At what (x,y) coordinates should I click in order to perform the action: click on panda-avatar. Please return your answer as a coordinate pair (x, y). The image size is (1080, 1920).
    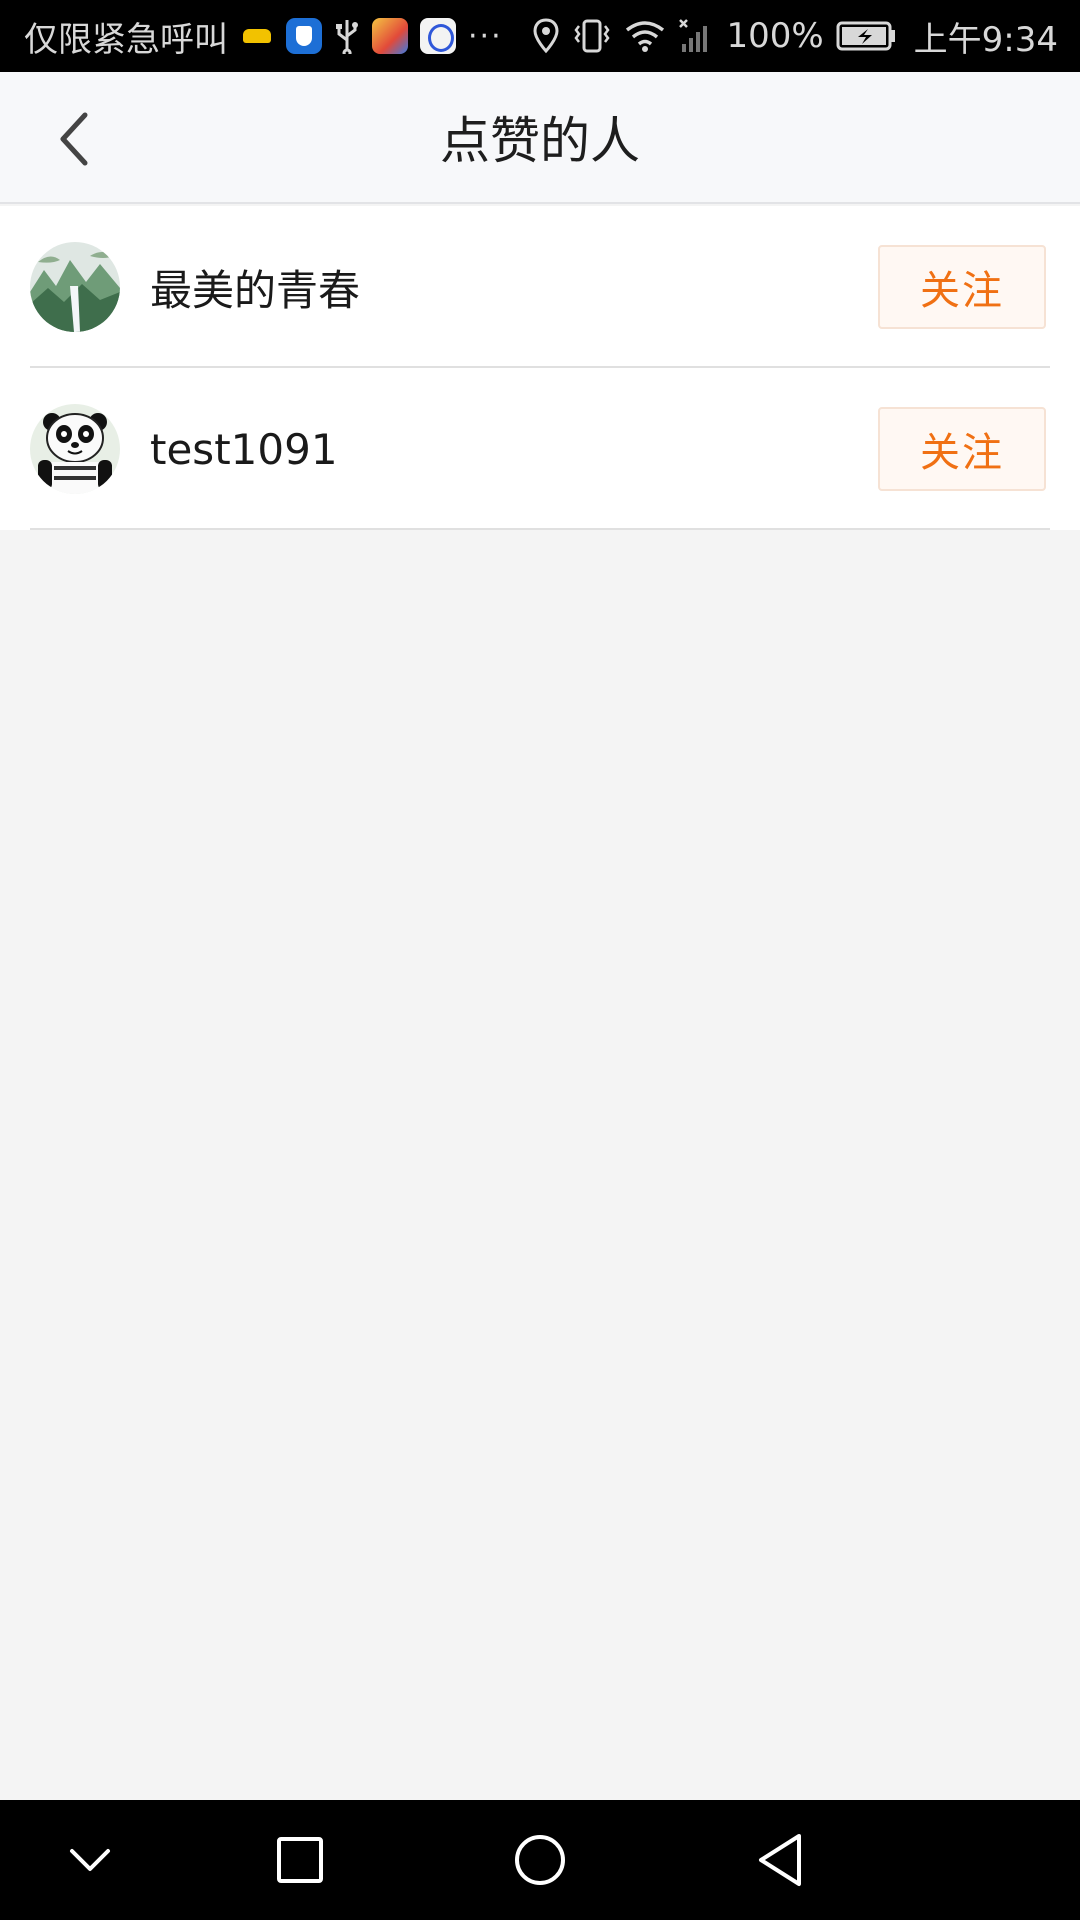
    Looking at the image, I should click on (75, 449).